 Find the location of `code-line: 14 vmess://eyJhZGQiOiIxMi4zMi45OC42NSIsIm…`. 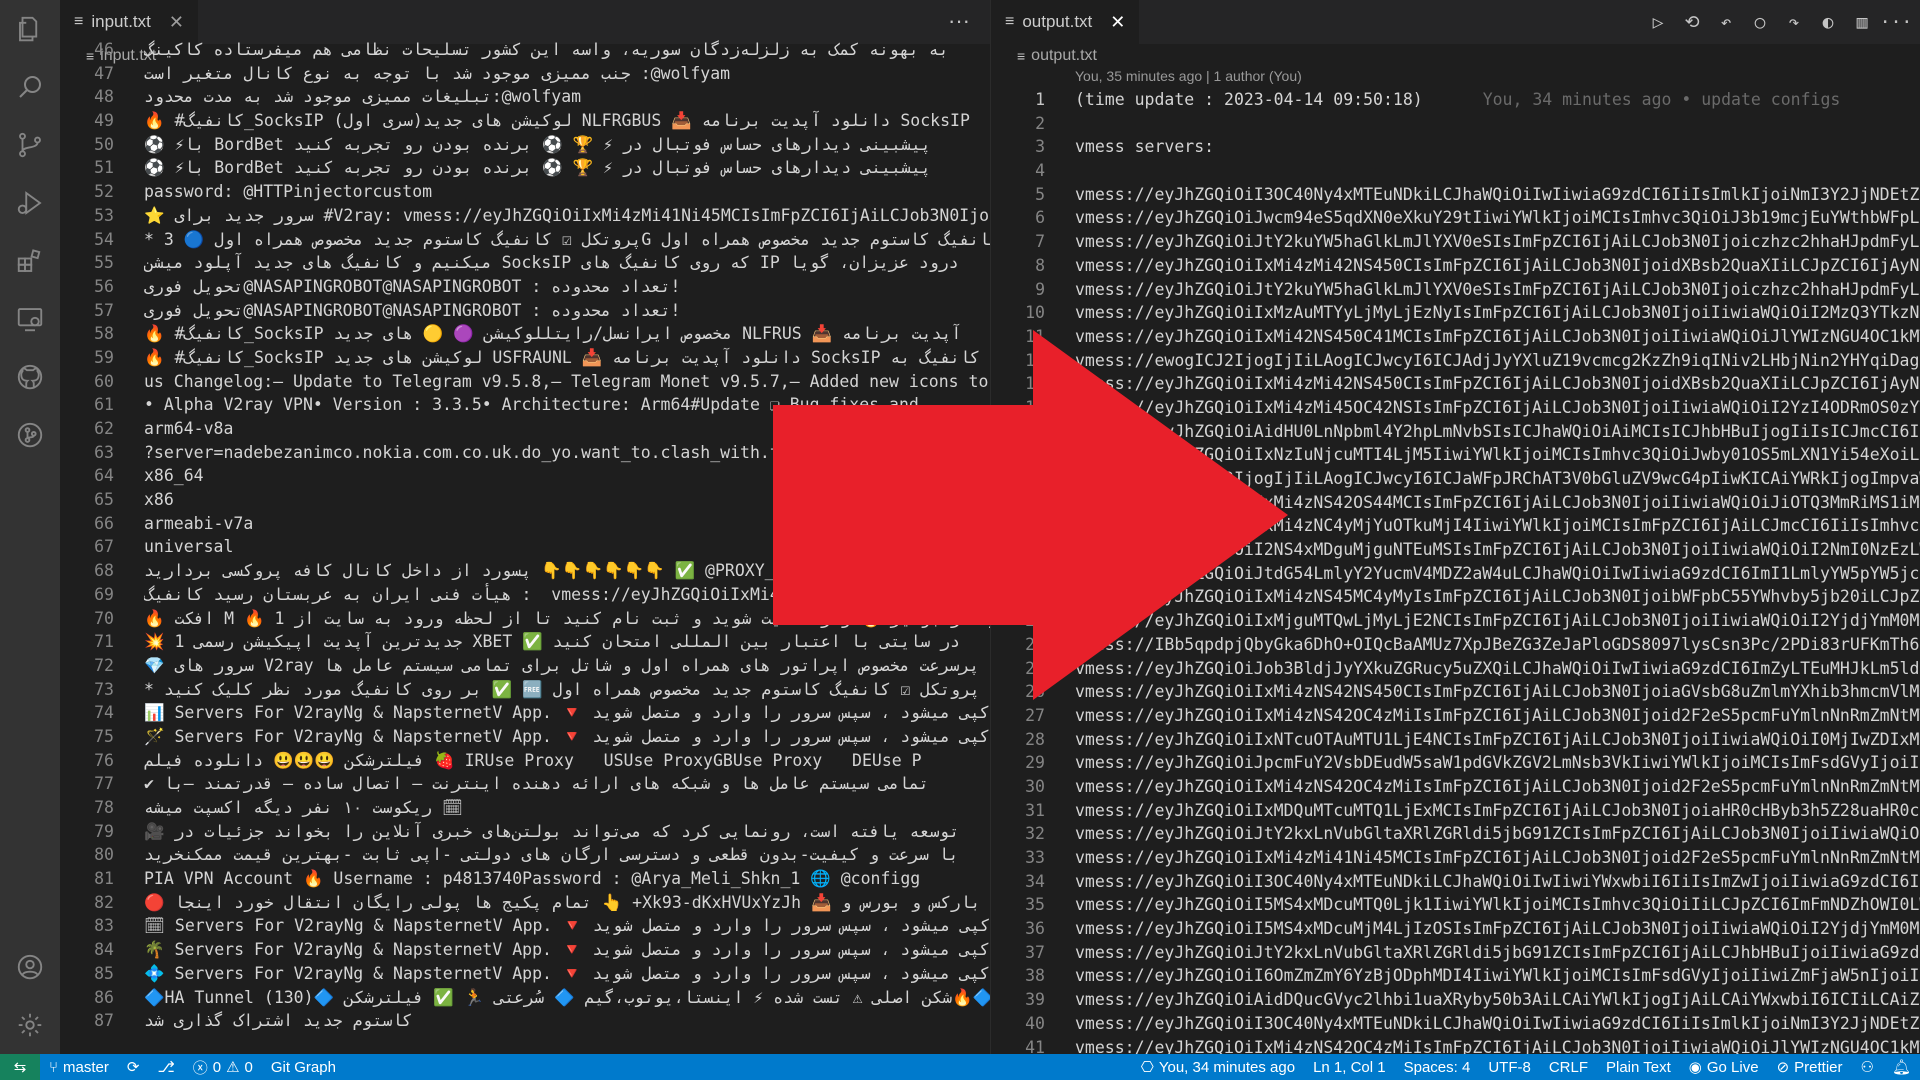

code-line: 14 vmess://eyJhZGQiOiIxMi4zMi45OC42NSIsIm… is located at coordinates (1455, 408).